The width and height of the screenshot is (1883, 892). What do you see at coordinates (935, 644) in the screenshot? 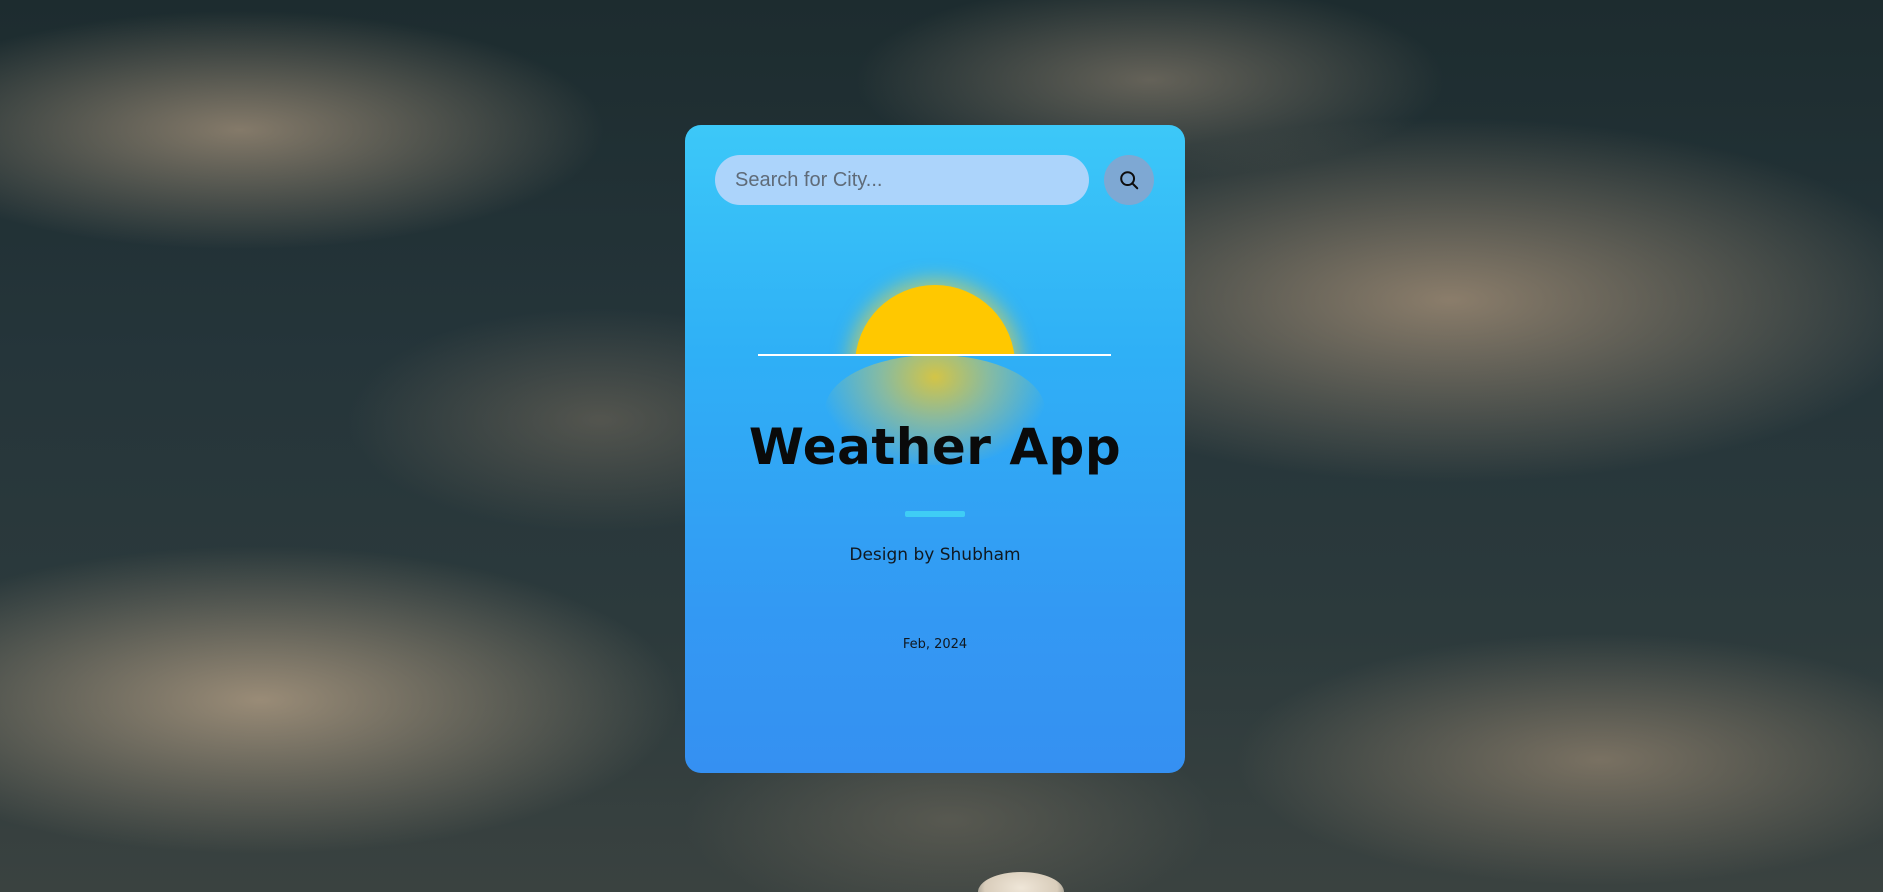
I see `date-label: Feb, 2024` at bounding box center [935, 644].